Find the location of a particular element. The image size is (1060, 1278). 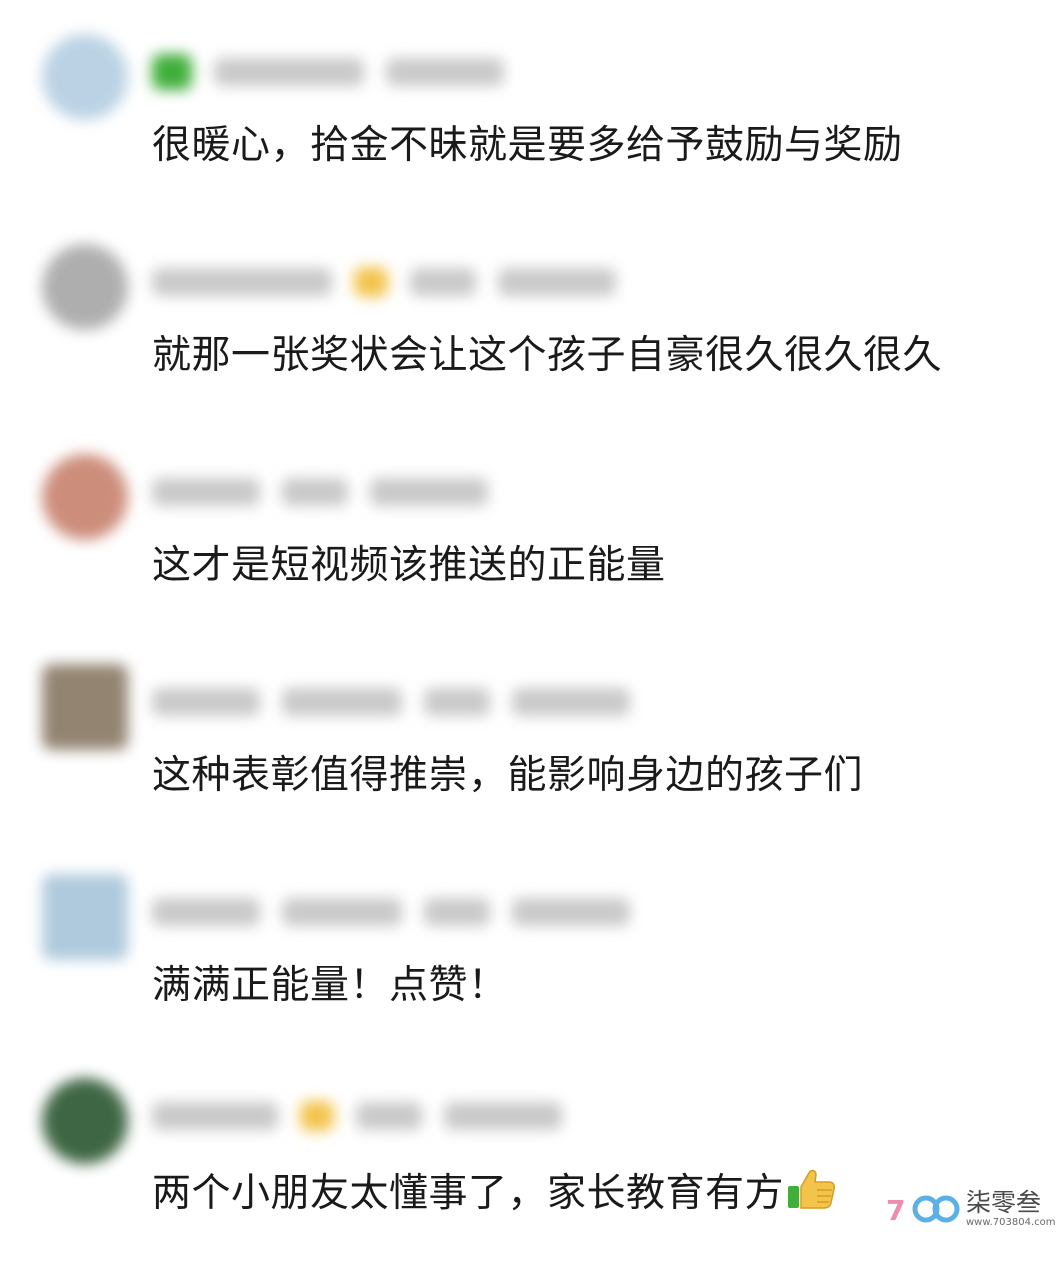

comment-text: 满满正能量！点赞！ is located at coordinates (330, 985).